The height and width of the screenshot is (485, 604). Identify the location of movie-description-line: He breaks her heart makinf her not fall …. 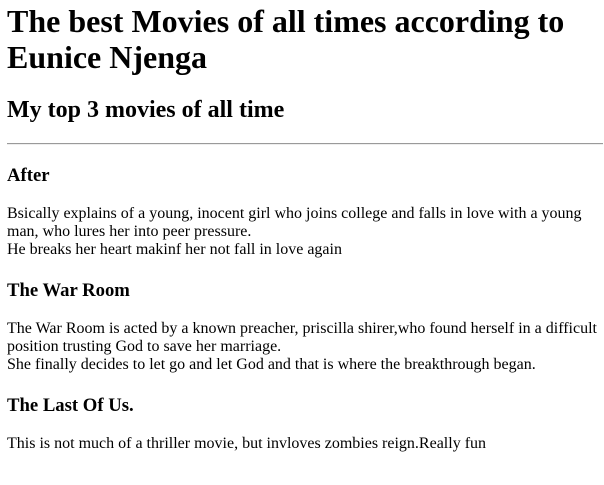
(174, 249).